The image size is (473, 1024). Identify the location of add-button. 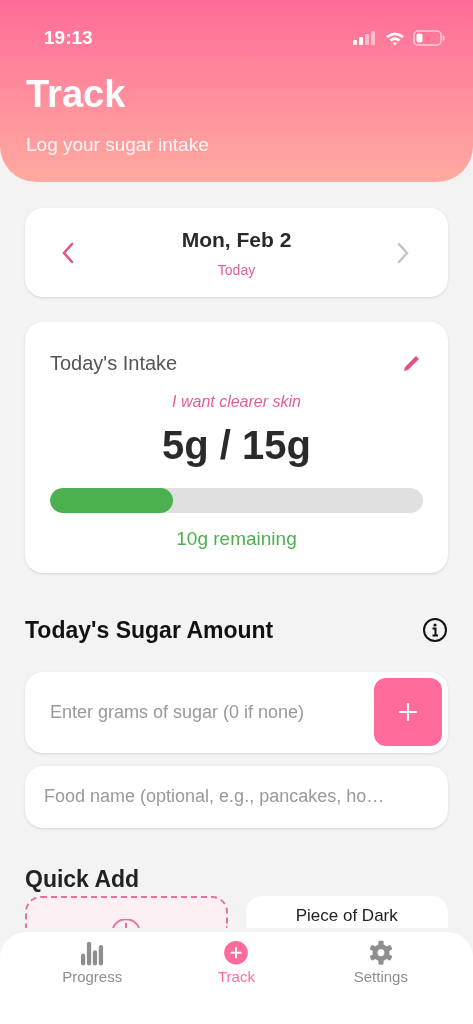
(408, 711).